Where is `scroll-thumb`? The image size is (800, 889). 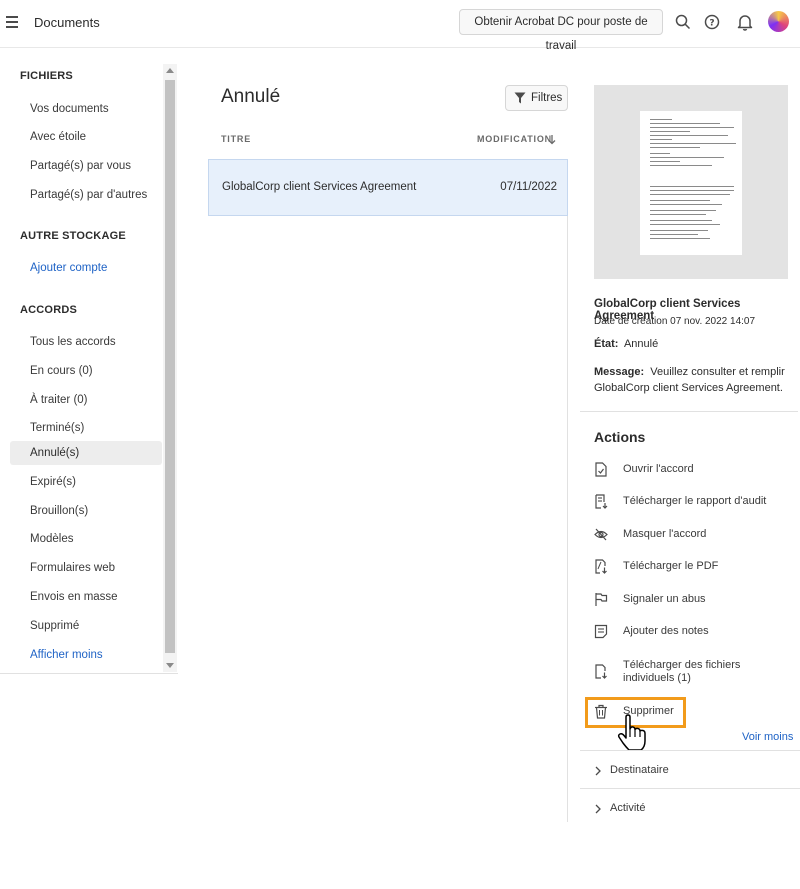 scroll-thumb is located at coordinates (170, 366).